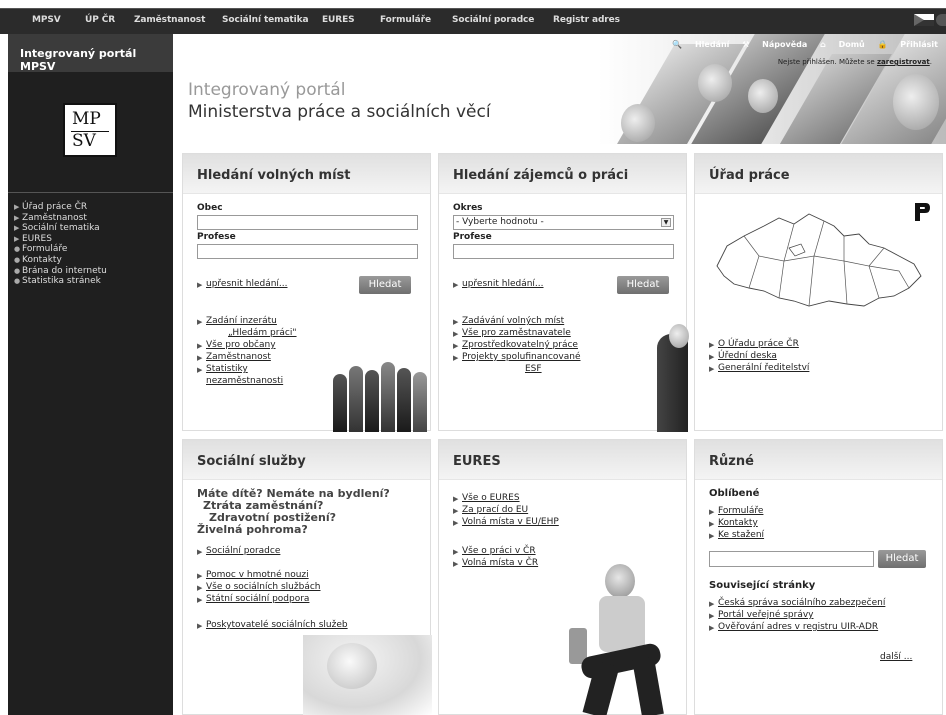  What do you see at coordinates (90, 192) in the screenshot?
I see `sidebar-divider` at bounding box center [90, 192].